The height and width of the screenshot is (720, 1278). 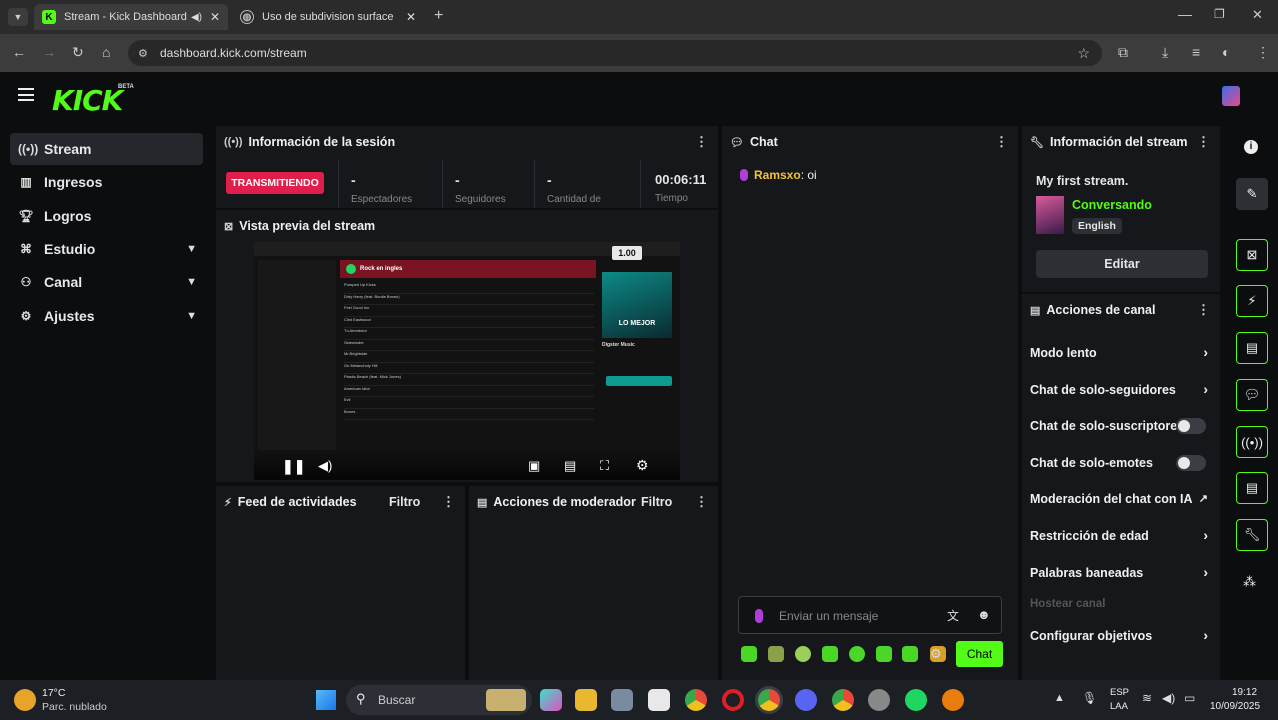 I want to click on action-followers-only: Chat de solo-seguidores ›, so click(x=1120, y=389).